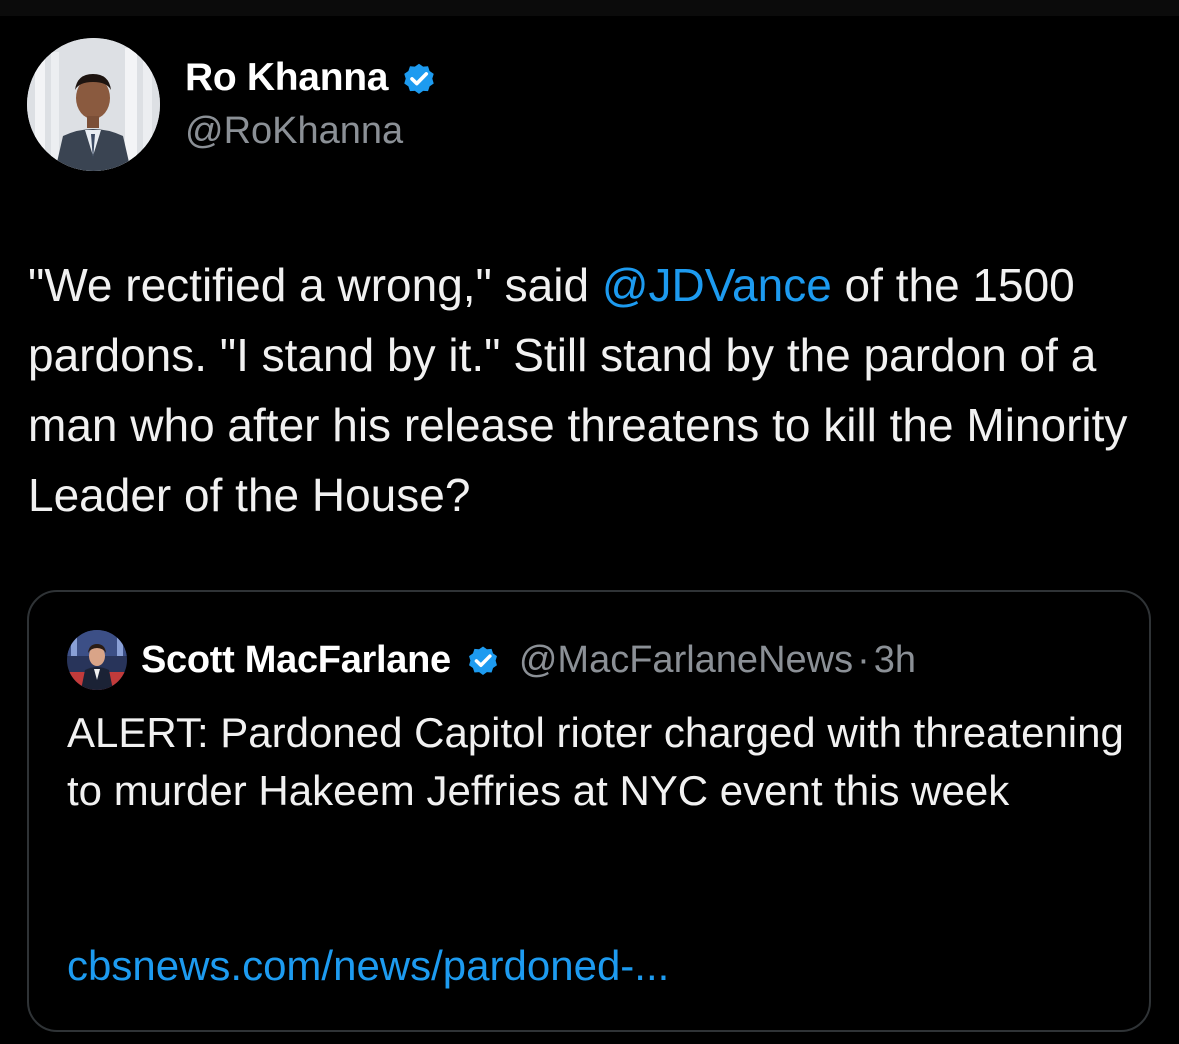  I want to click on quoted-tweet-timestamp: 3h, so click(895, 660).